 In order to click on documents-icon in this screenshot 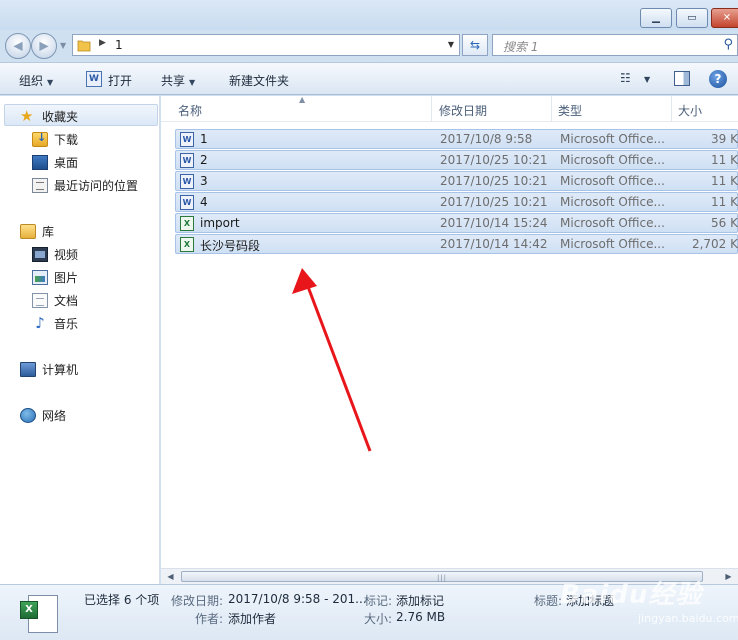, I will do `click(40, 300)`.